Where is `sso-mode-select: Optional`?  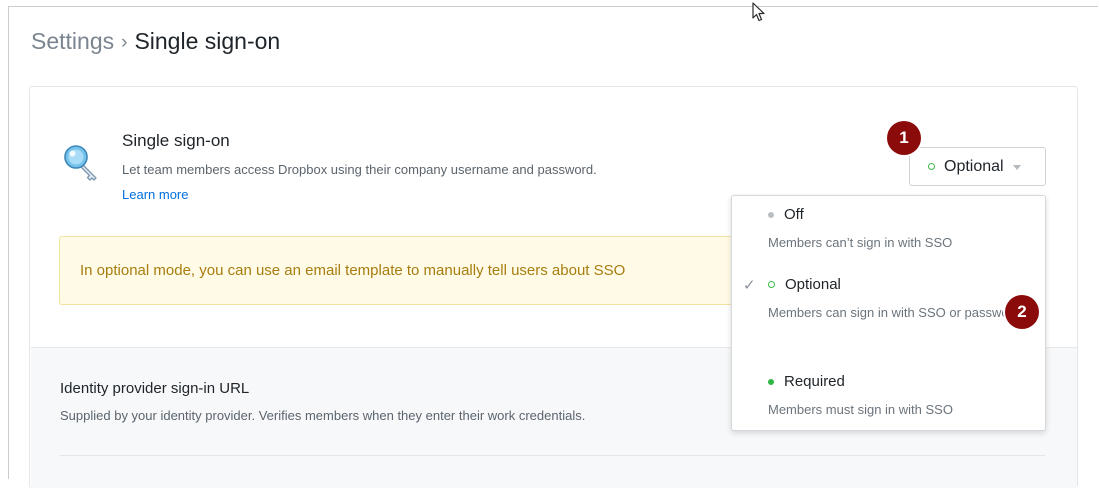 sso-mode-select: Optional is located at coordinates (977, 166).